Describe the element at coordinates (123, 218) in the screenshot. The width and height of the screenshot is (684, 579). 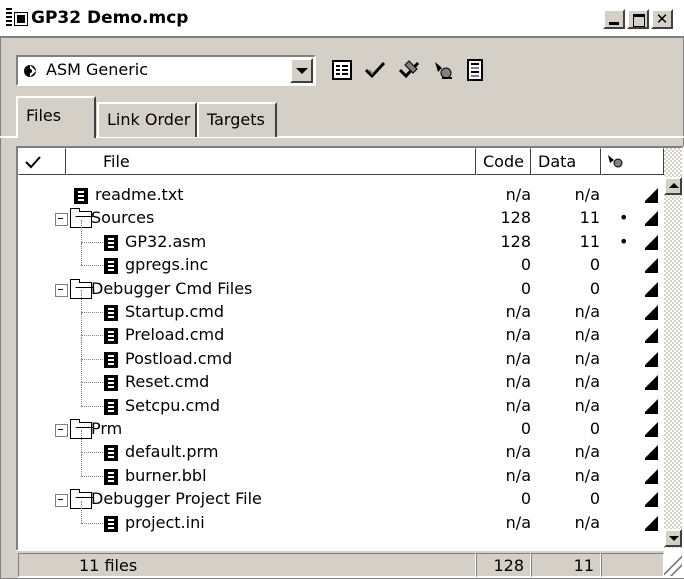
I see `tree-item-label: Sources` at that location.